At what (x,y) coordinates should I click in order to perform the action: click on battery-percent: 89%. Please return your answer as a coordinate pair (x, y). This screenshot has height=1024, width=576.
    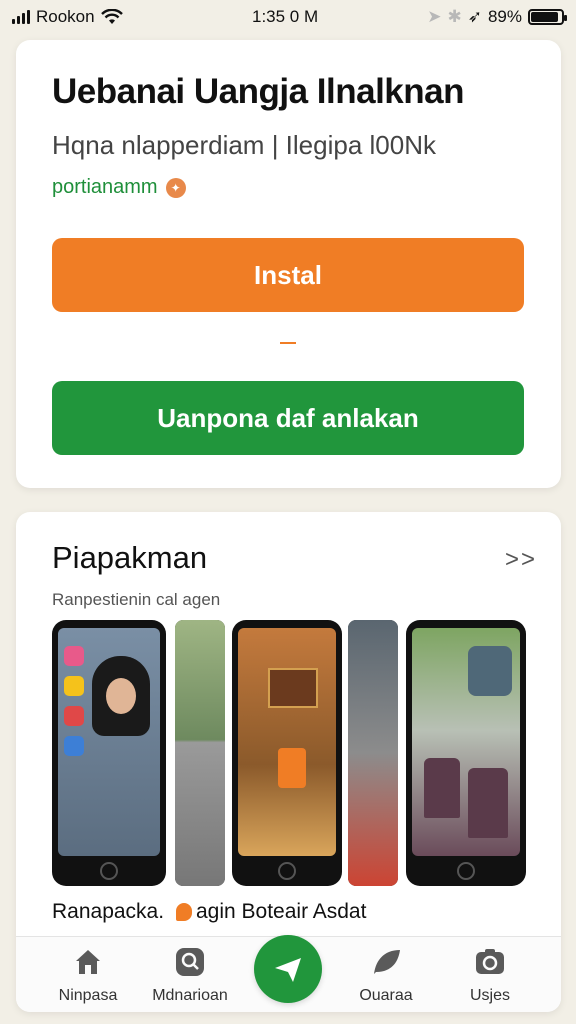
    Looking at the image, I should click on (504, 16).